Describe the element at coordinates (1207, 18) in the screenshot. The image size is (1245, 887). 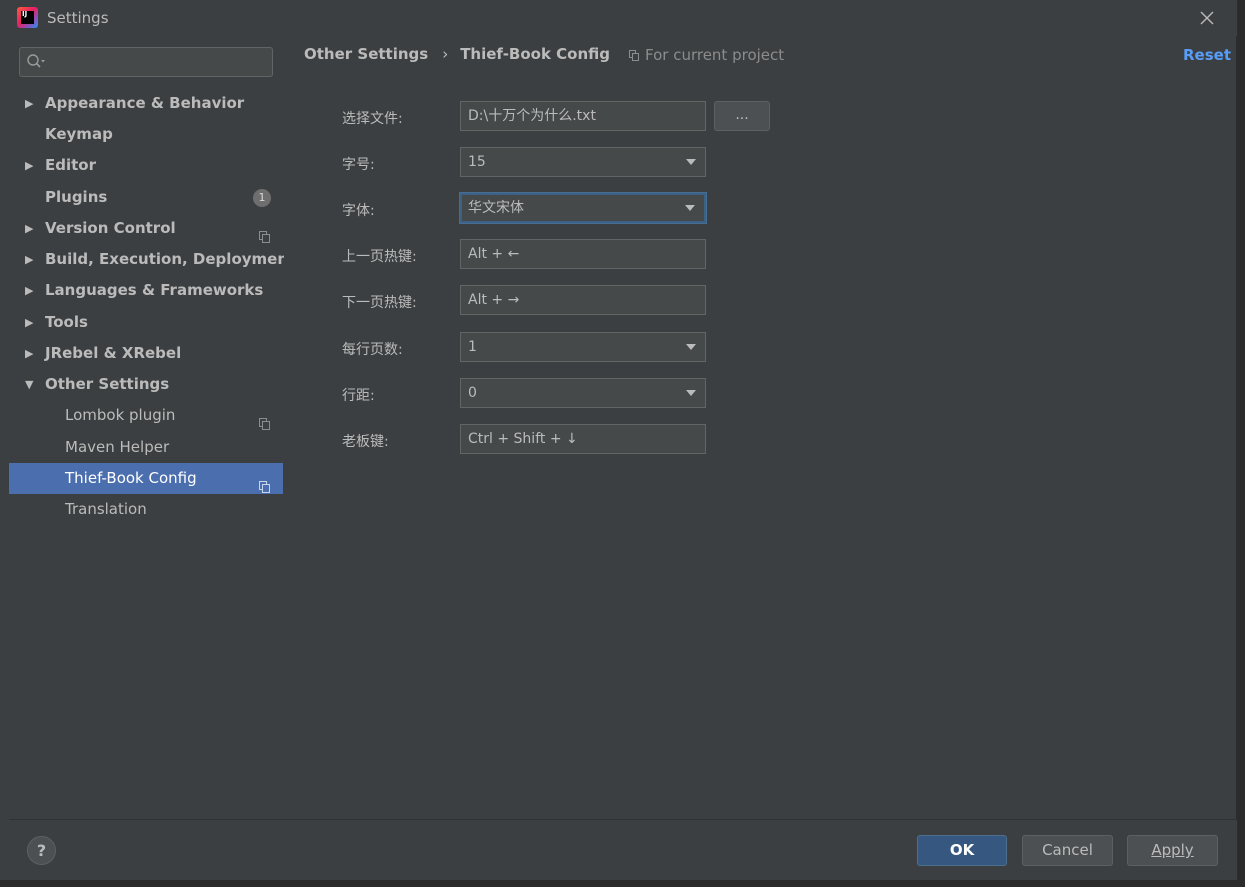
I see `close-icon` at that location.